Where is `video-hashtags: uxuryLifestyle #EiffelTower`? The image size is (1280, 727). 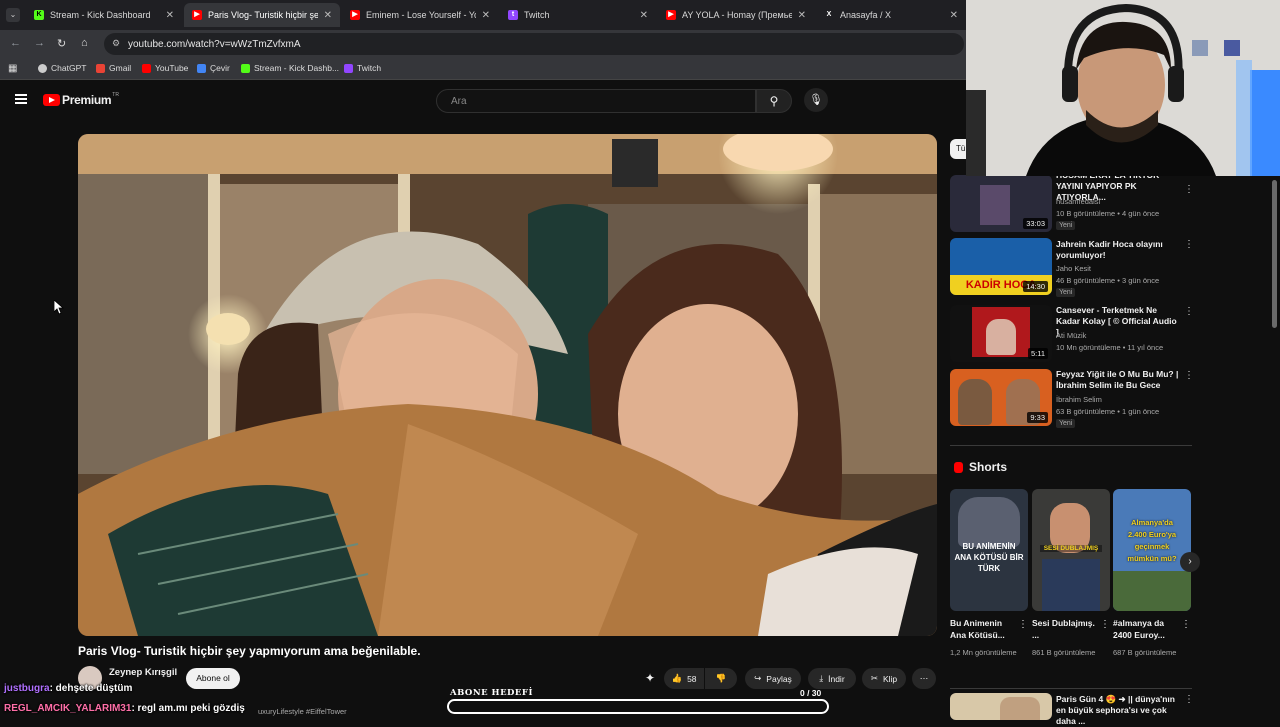 video-hashtags: uxuryLifestyle #EiffelTower is located at coordinates (302, 711).